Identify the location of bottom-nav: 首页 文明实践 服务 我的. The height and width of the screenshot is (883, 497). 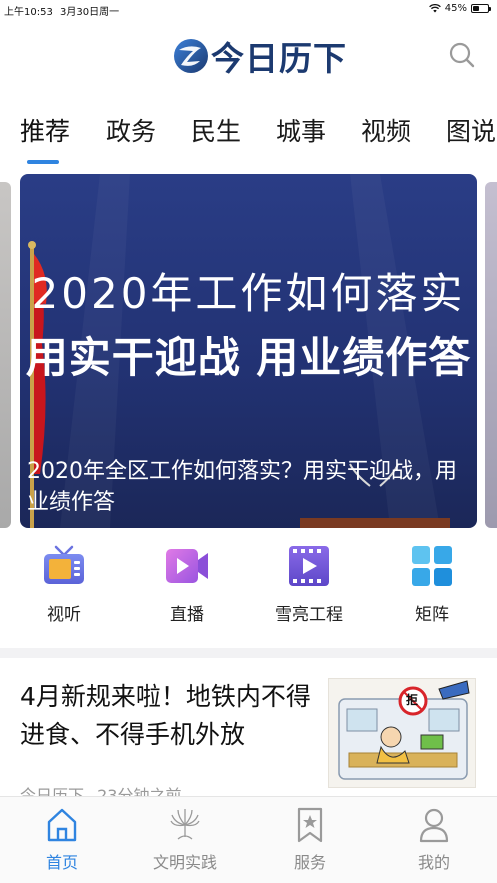
(248, 839).